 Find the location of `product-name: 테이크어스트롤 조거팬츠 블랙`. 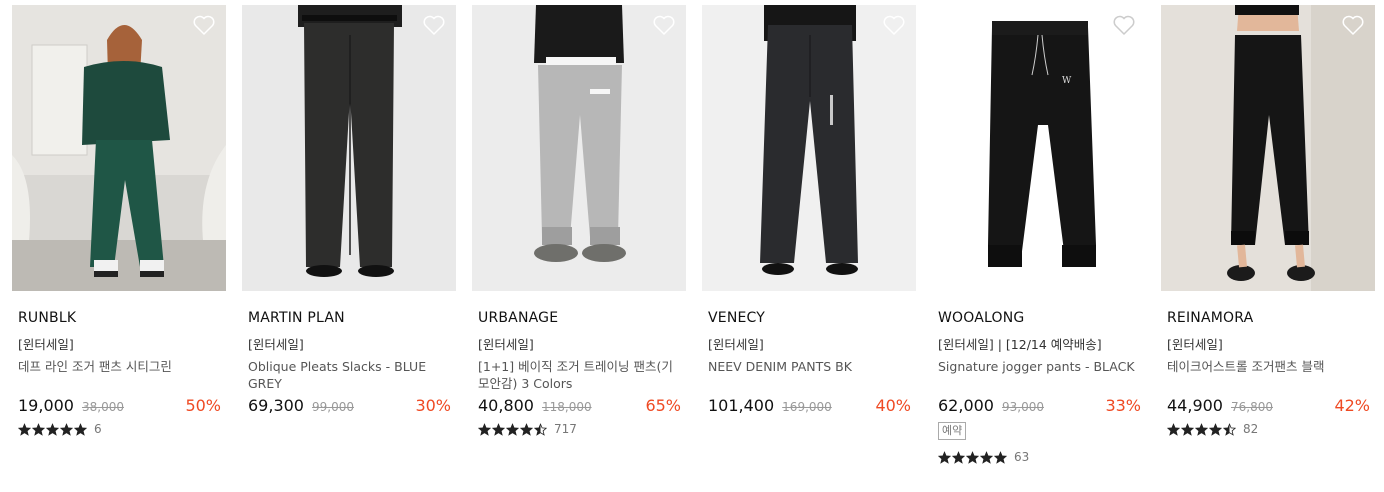

product-name: 테이크어스트롤 조거팬츠 블랙 is located at coordinates (1268, 375).